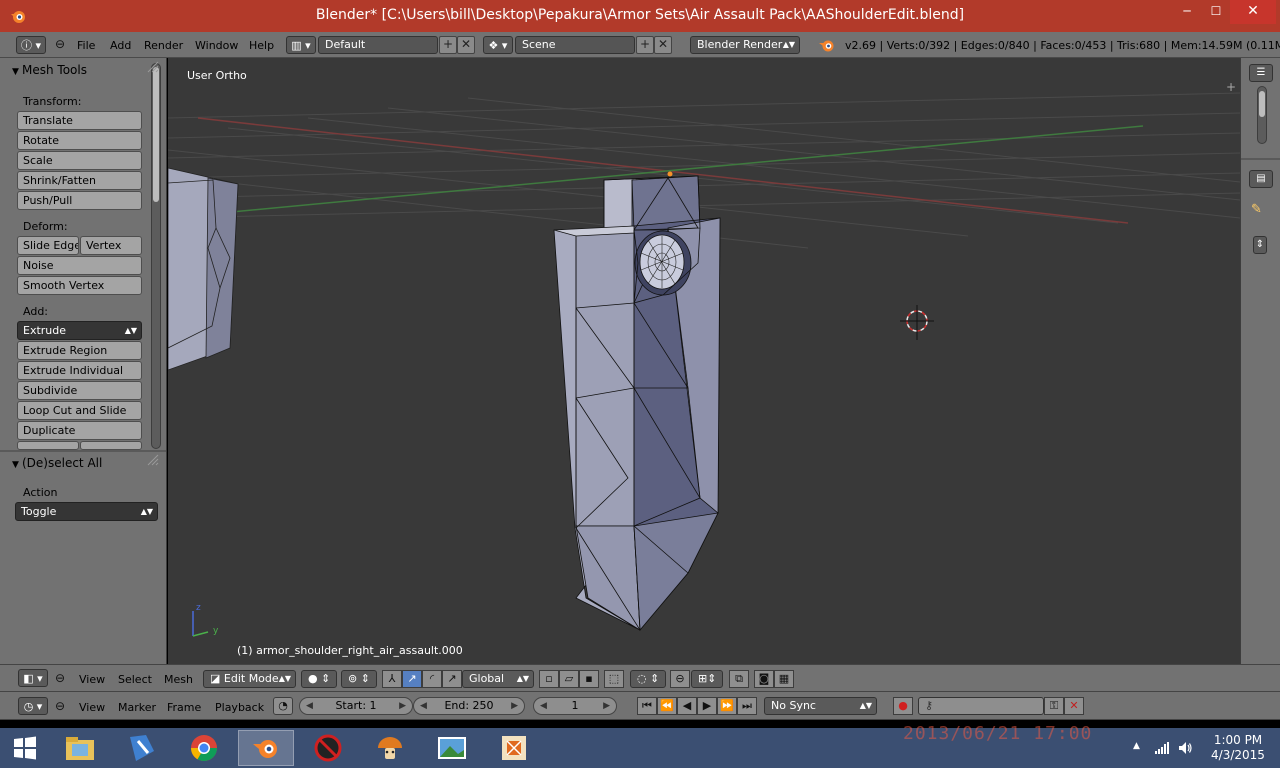 The height and width of the screenshot is (768, 1280). I want to click on outliner-scrollbar, so click(1262, 115).